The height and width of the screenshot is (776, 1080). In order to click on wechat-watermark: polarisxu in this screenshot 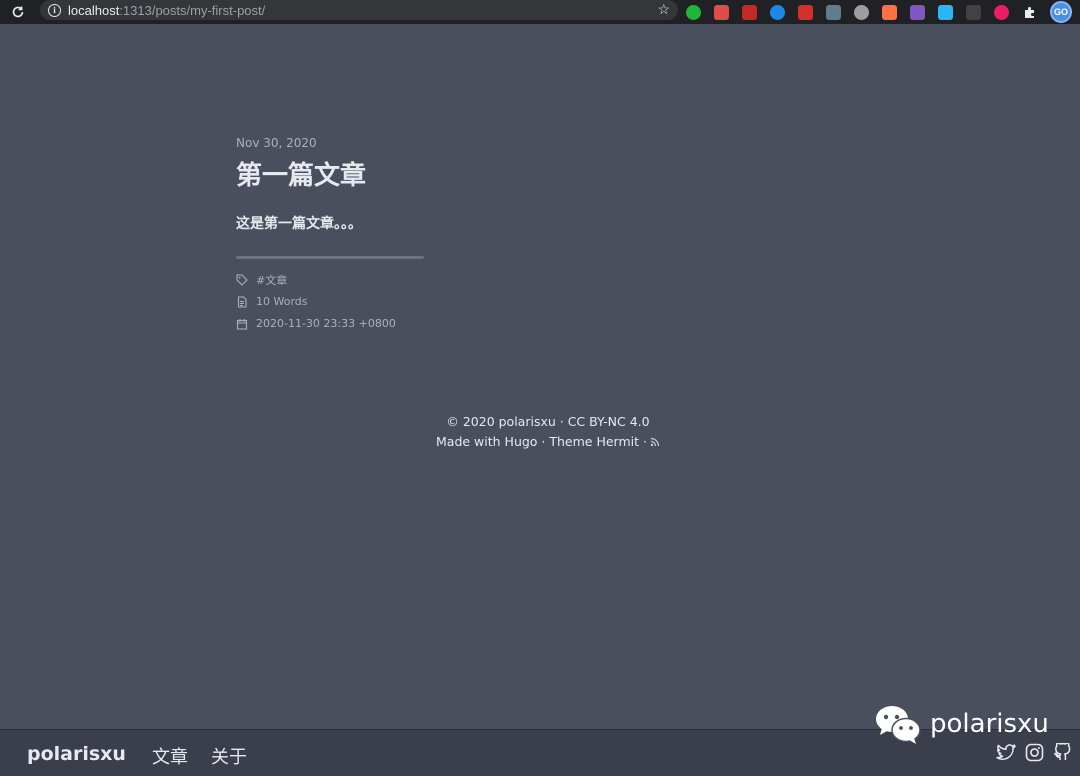, I will do `click(961, 724)`.